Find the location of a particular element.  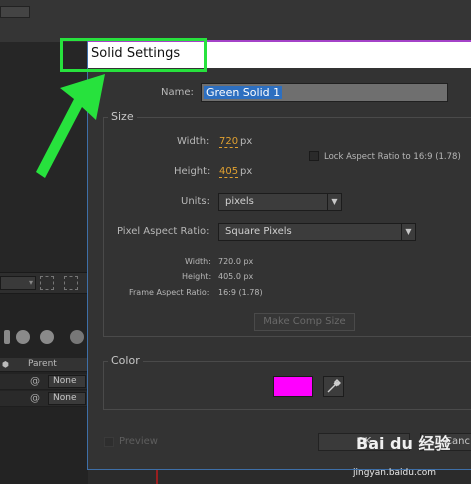

baidu-watermark: Bai du 经验 jingyan.baidu.com is located at coordinates (410, 457).